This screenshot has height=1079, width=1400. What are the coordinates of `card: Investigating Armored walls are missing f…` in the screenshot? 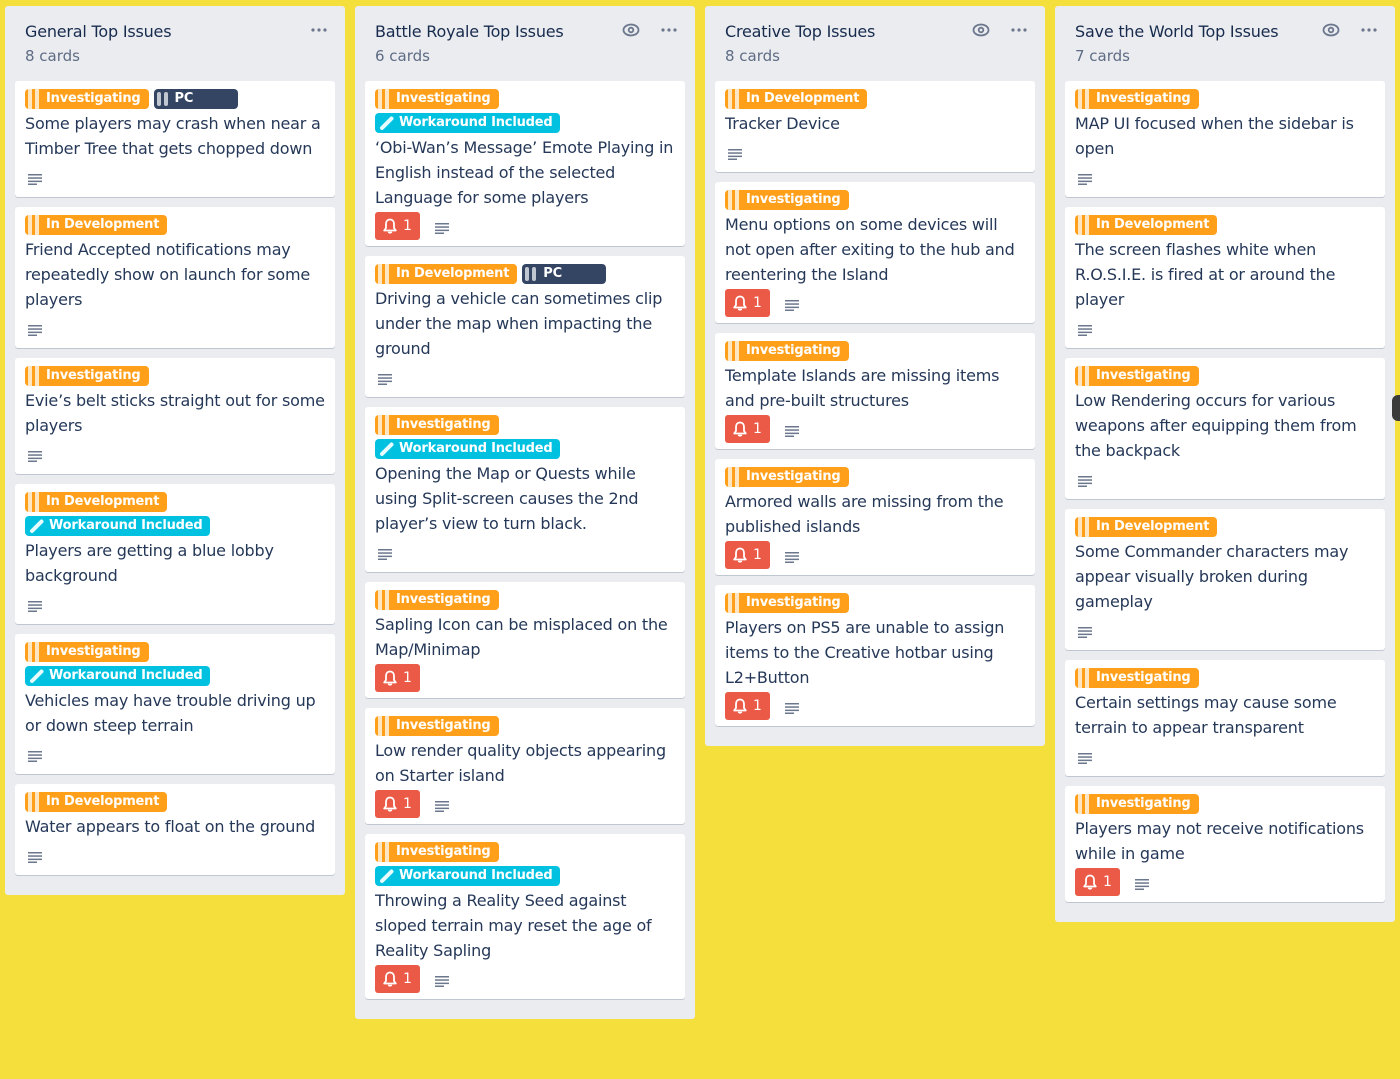 It's located at (875, 517).